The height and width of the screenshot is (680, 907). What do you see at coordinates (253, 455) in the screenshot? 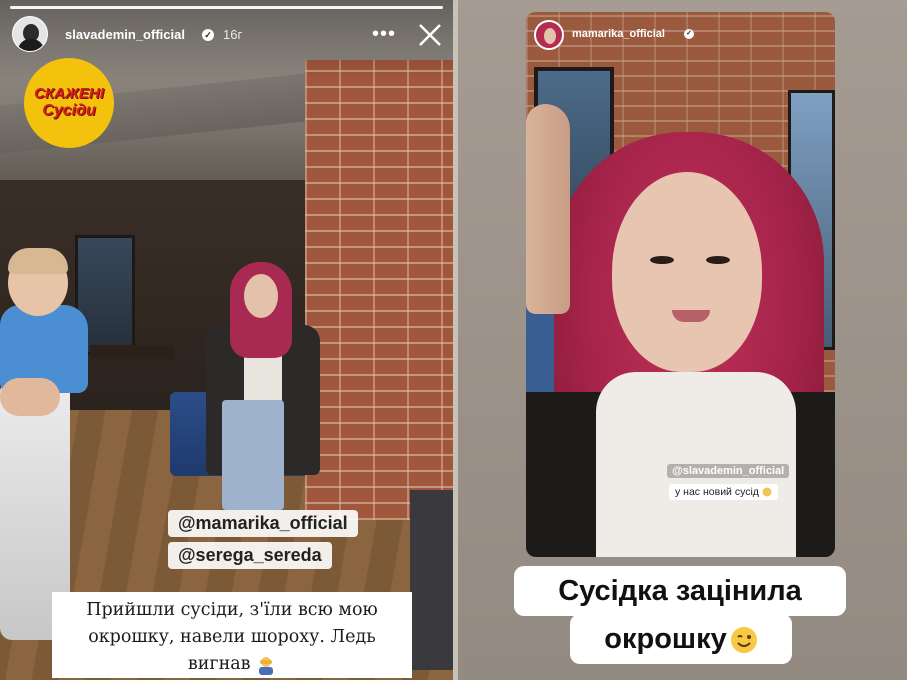
I see `woman-jeans` at bounding box center [253, 455].